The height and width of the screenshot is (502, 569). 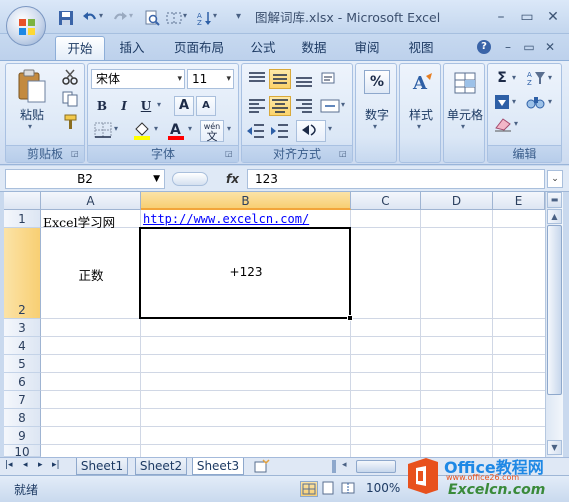 What do you see at coordinates (550, 101) in the screenshot?
I see `find-dropdown-icon: ▾` at bounding box center [550, 101].